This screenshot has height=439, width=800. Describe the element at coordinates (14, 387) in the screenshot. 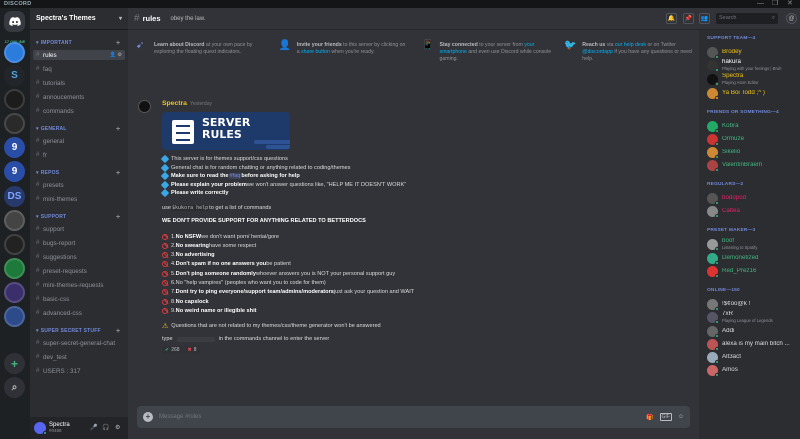

I see `explore-servers-button: ⌕` at that location.